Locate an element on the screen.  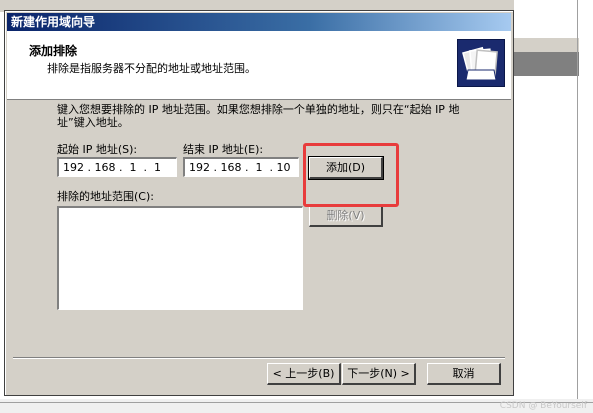
back-button: < 上一步(B) is located at coordinates (304, 374).